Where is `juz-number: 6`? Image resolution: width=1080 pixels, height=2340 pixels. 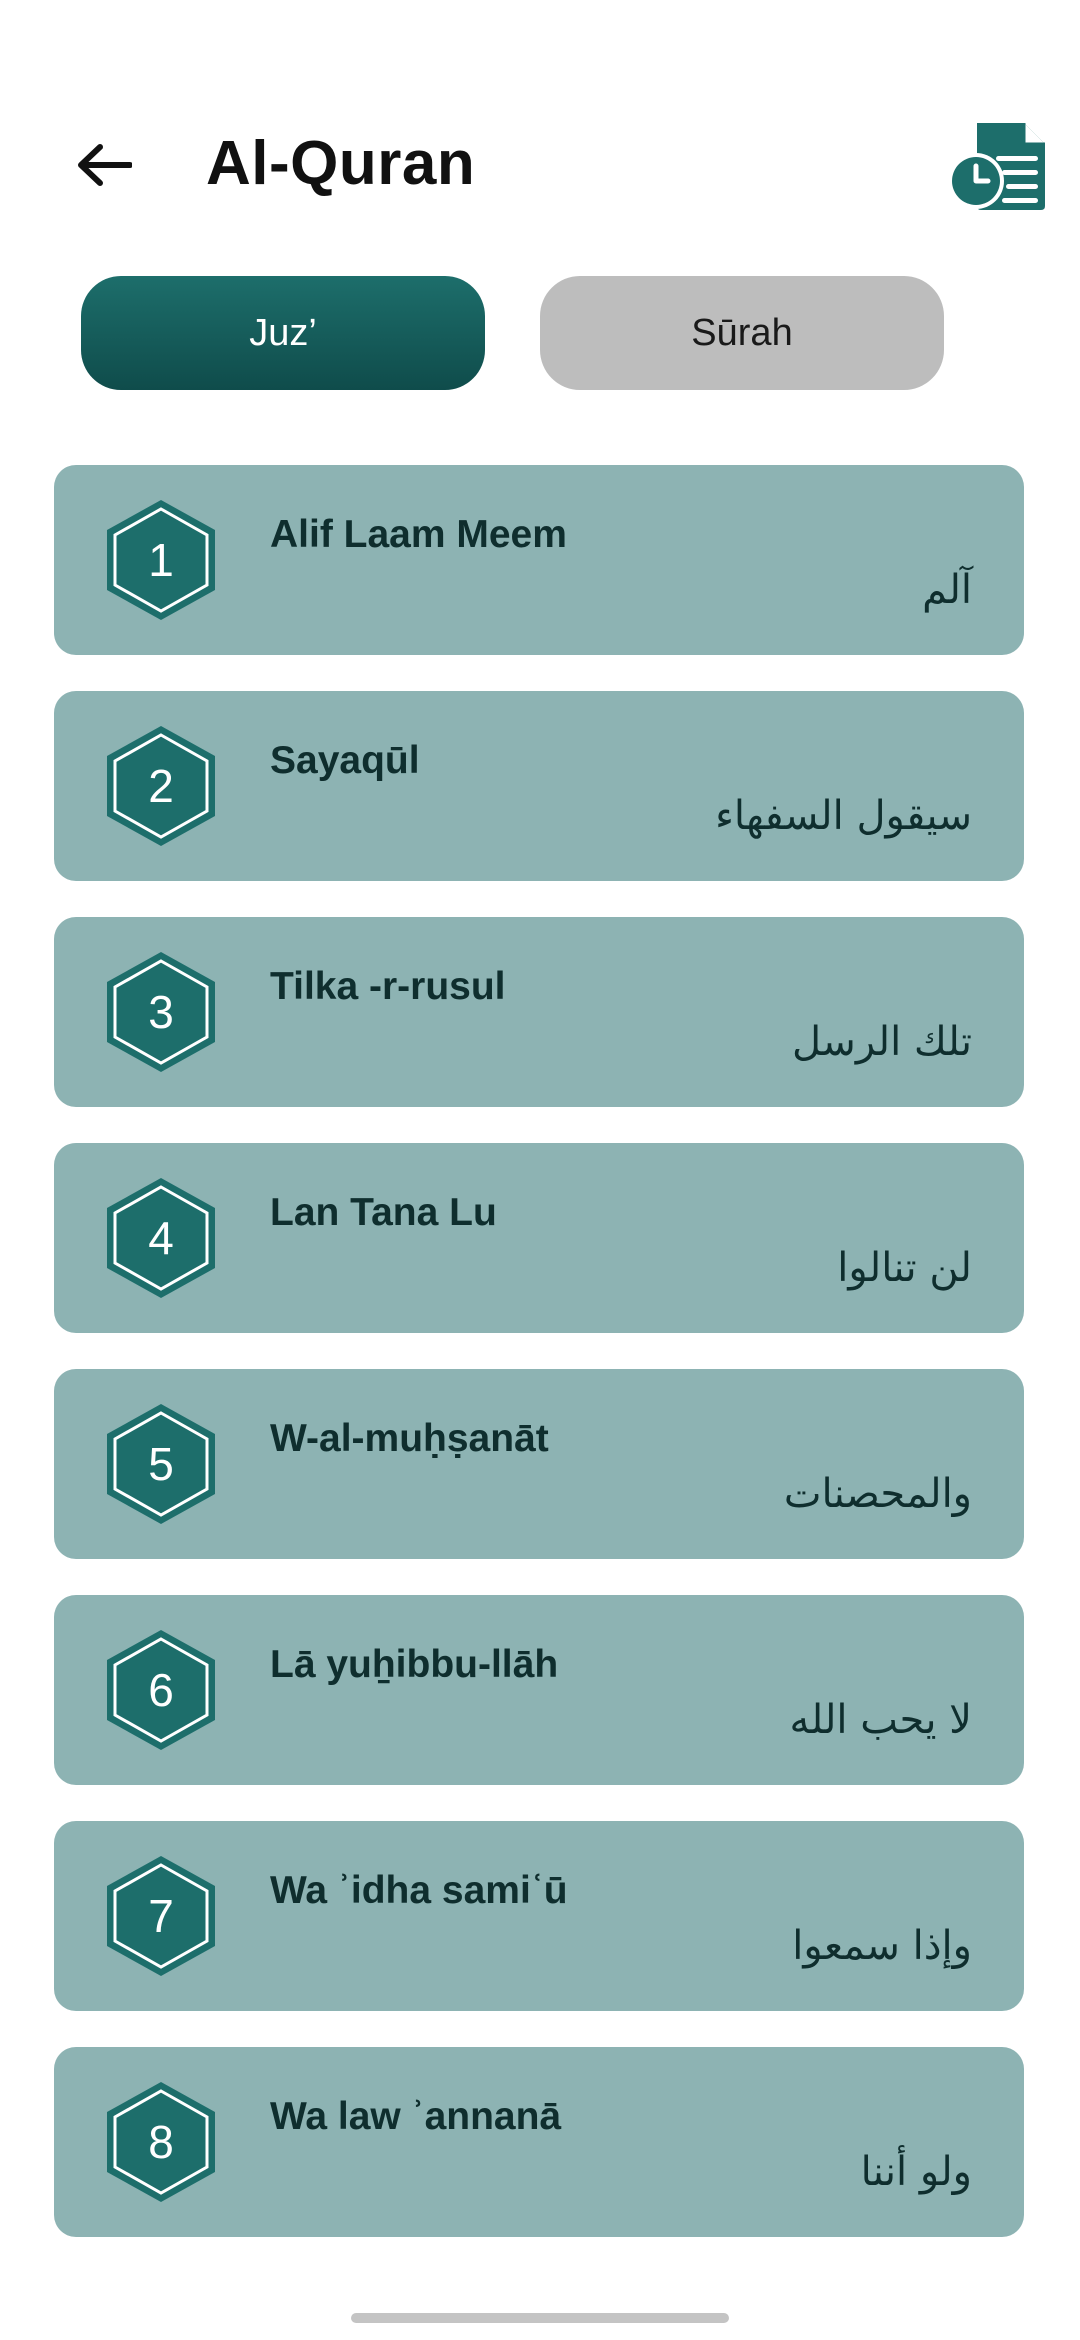
juz-number: 6 is located at coordinates (161, 1690).